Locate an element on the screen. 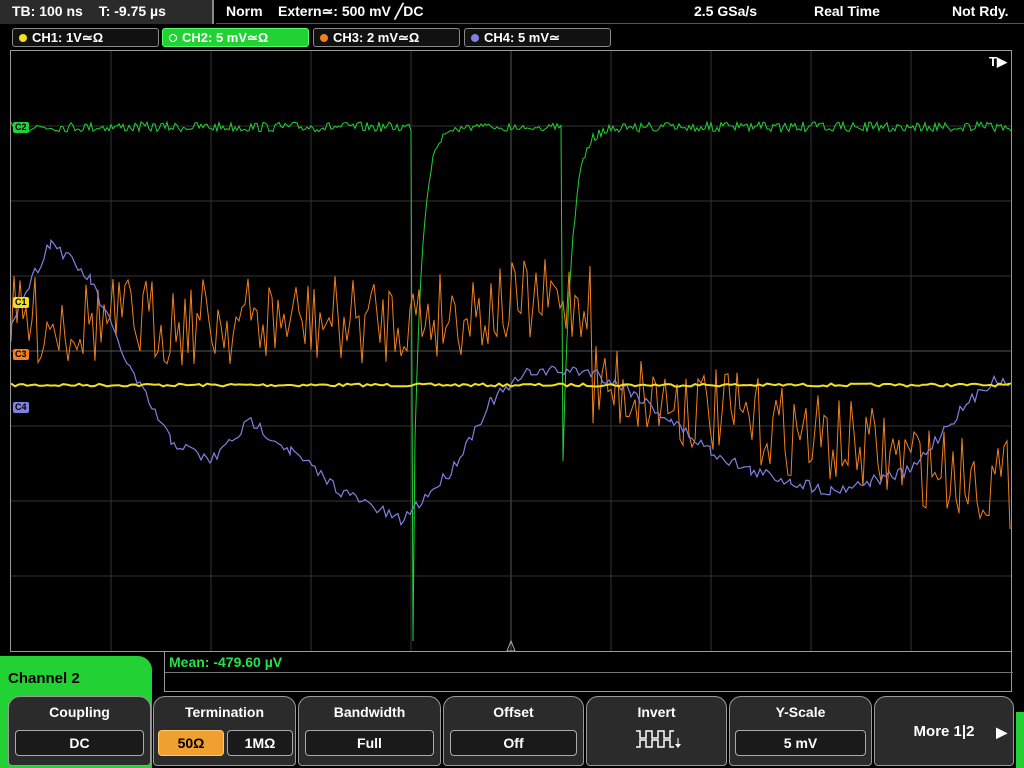  ch3-level-marker: C3 is located at coordinates (21, 354).